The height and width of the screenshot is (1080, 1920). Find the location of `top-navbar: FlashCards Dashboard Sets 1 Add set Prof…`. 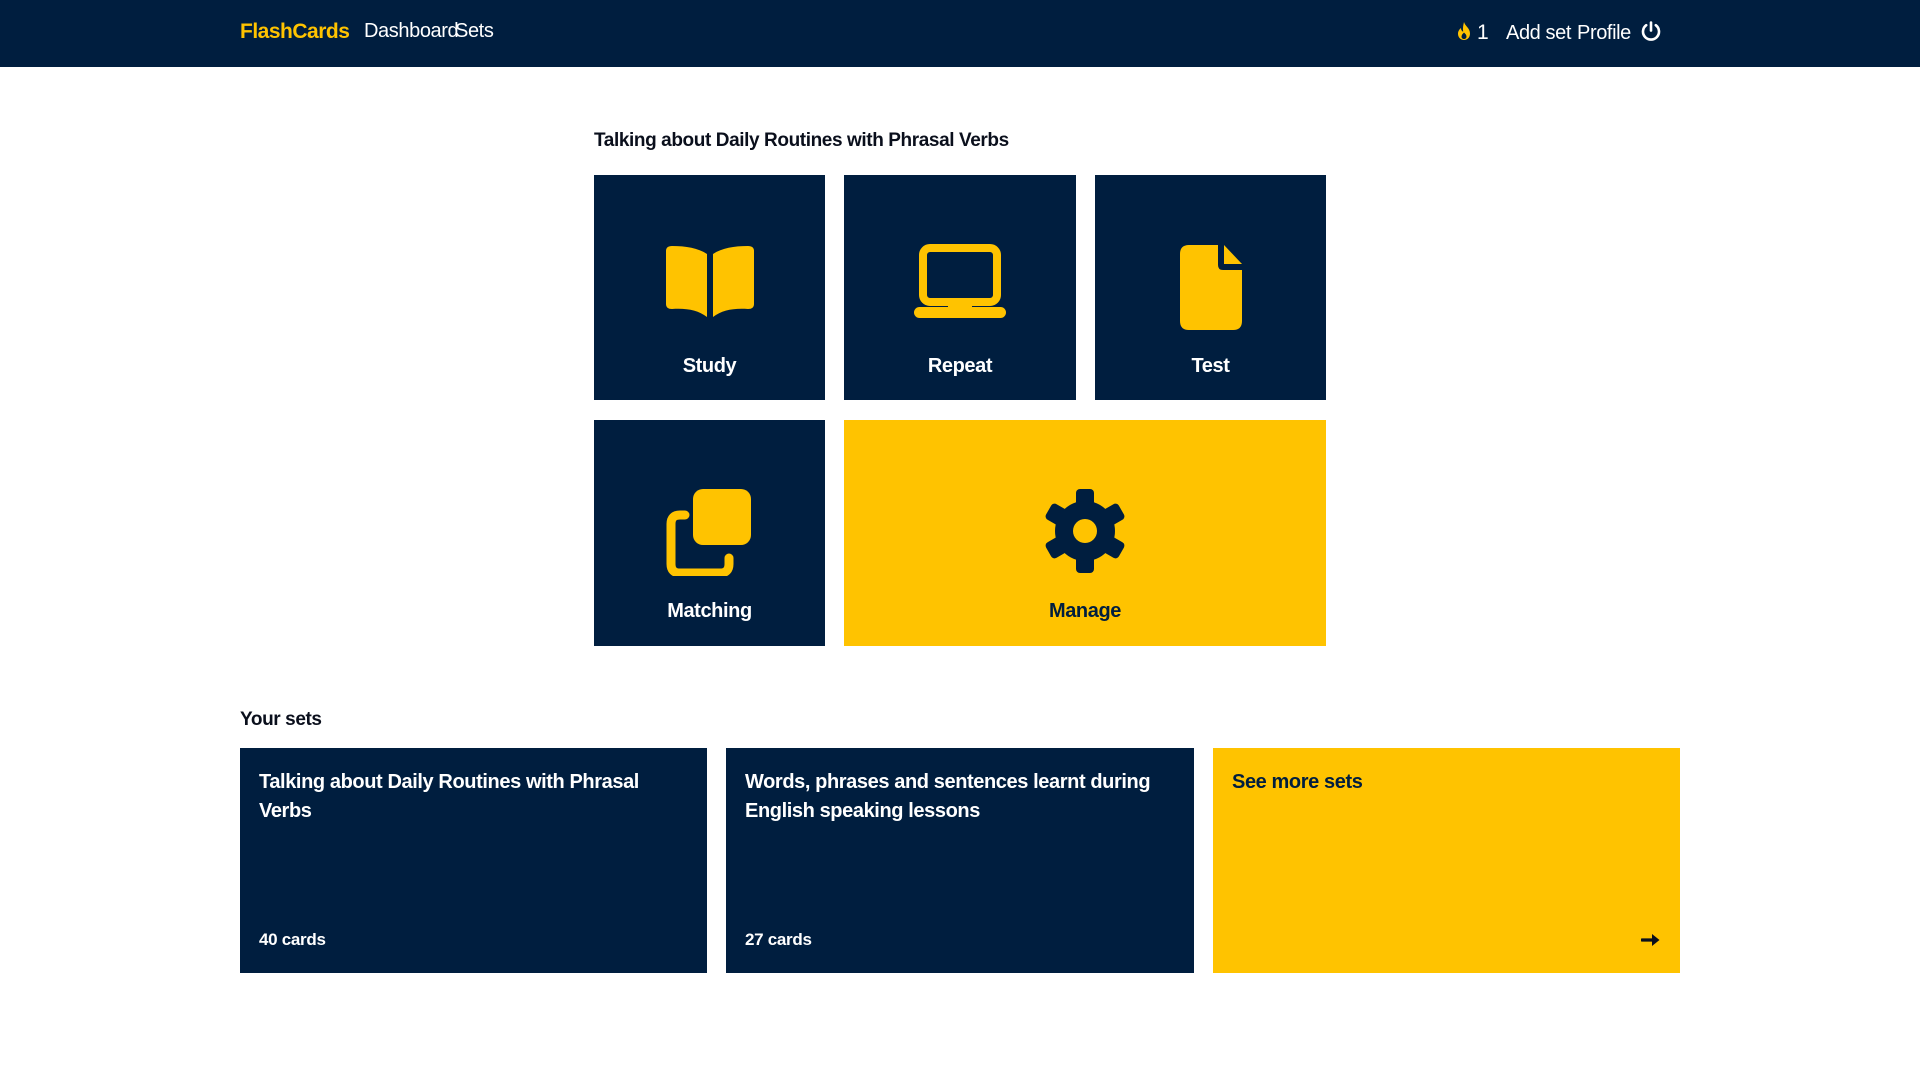

top-navbar: FlashCards Dashboard Sets 1 Add set Prof… is located at coordinates (960, 33).